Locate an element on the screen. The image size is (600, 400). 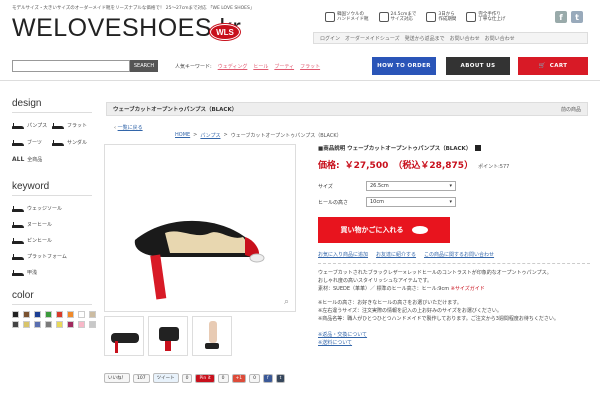
keyword-wedding: ウェディング is located at coordinates (233, 66).